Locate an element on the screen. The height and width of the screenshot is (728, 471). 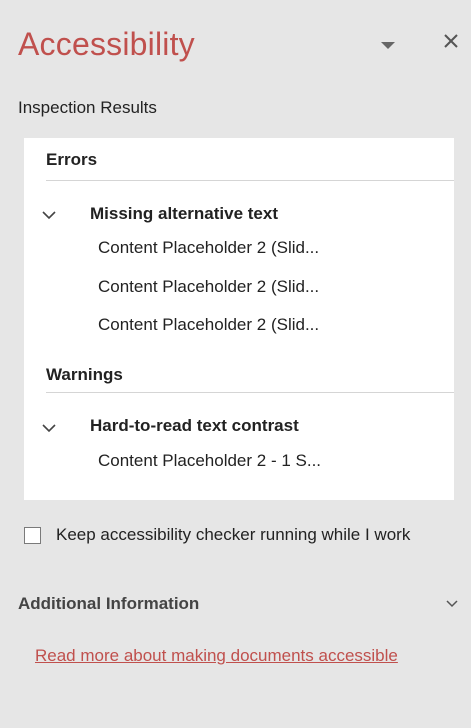
text-contrast-issue: Hard-to-read text contrast is located at coordinates (194, 426).